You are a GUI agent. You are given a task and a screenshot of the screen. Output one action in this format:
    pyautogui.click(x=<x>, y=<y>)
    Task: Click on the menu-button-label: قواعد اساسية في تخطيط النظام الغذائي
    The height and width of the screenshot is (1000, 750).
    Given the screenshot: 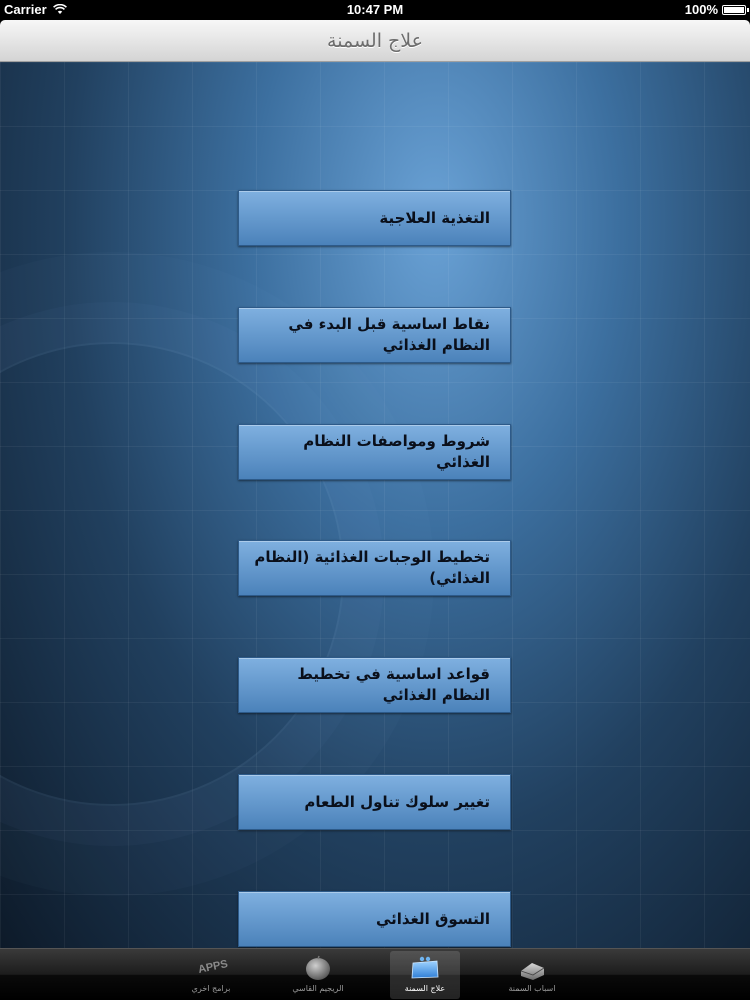 What is the action you would take?
    pyautogui.click(x=393, y=684)
    